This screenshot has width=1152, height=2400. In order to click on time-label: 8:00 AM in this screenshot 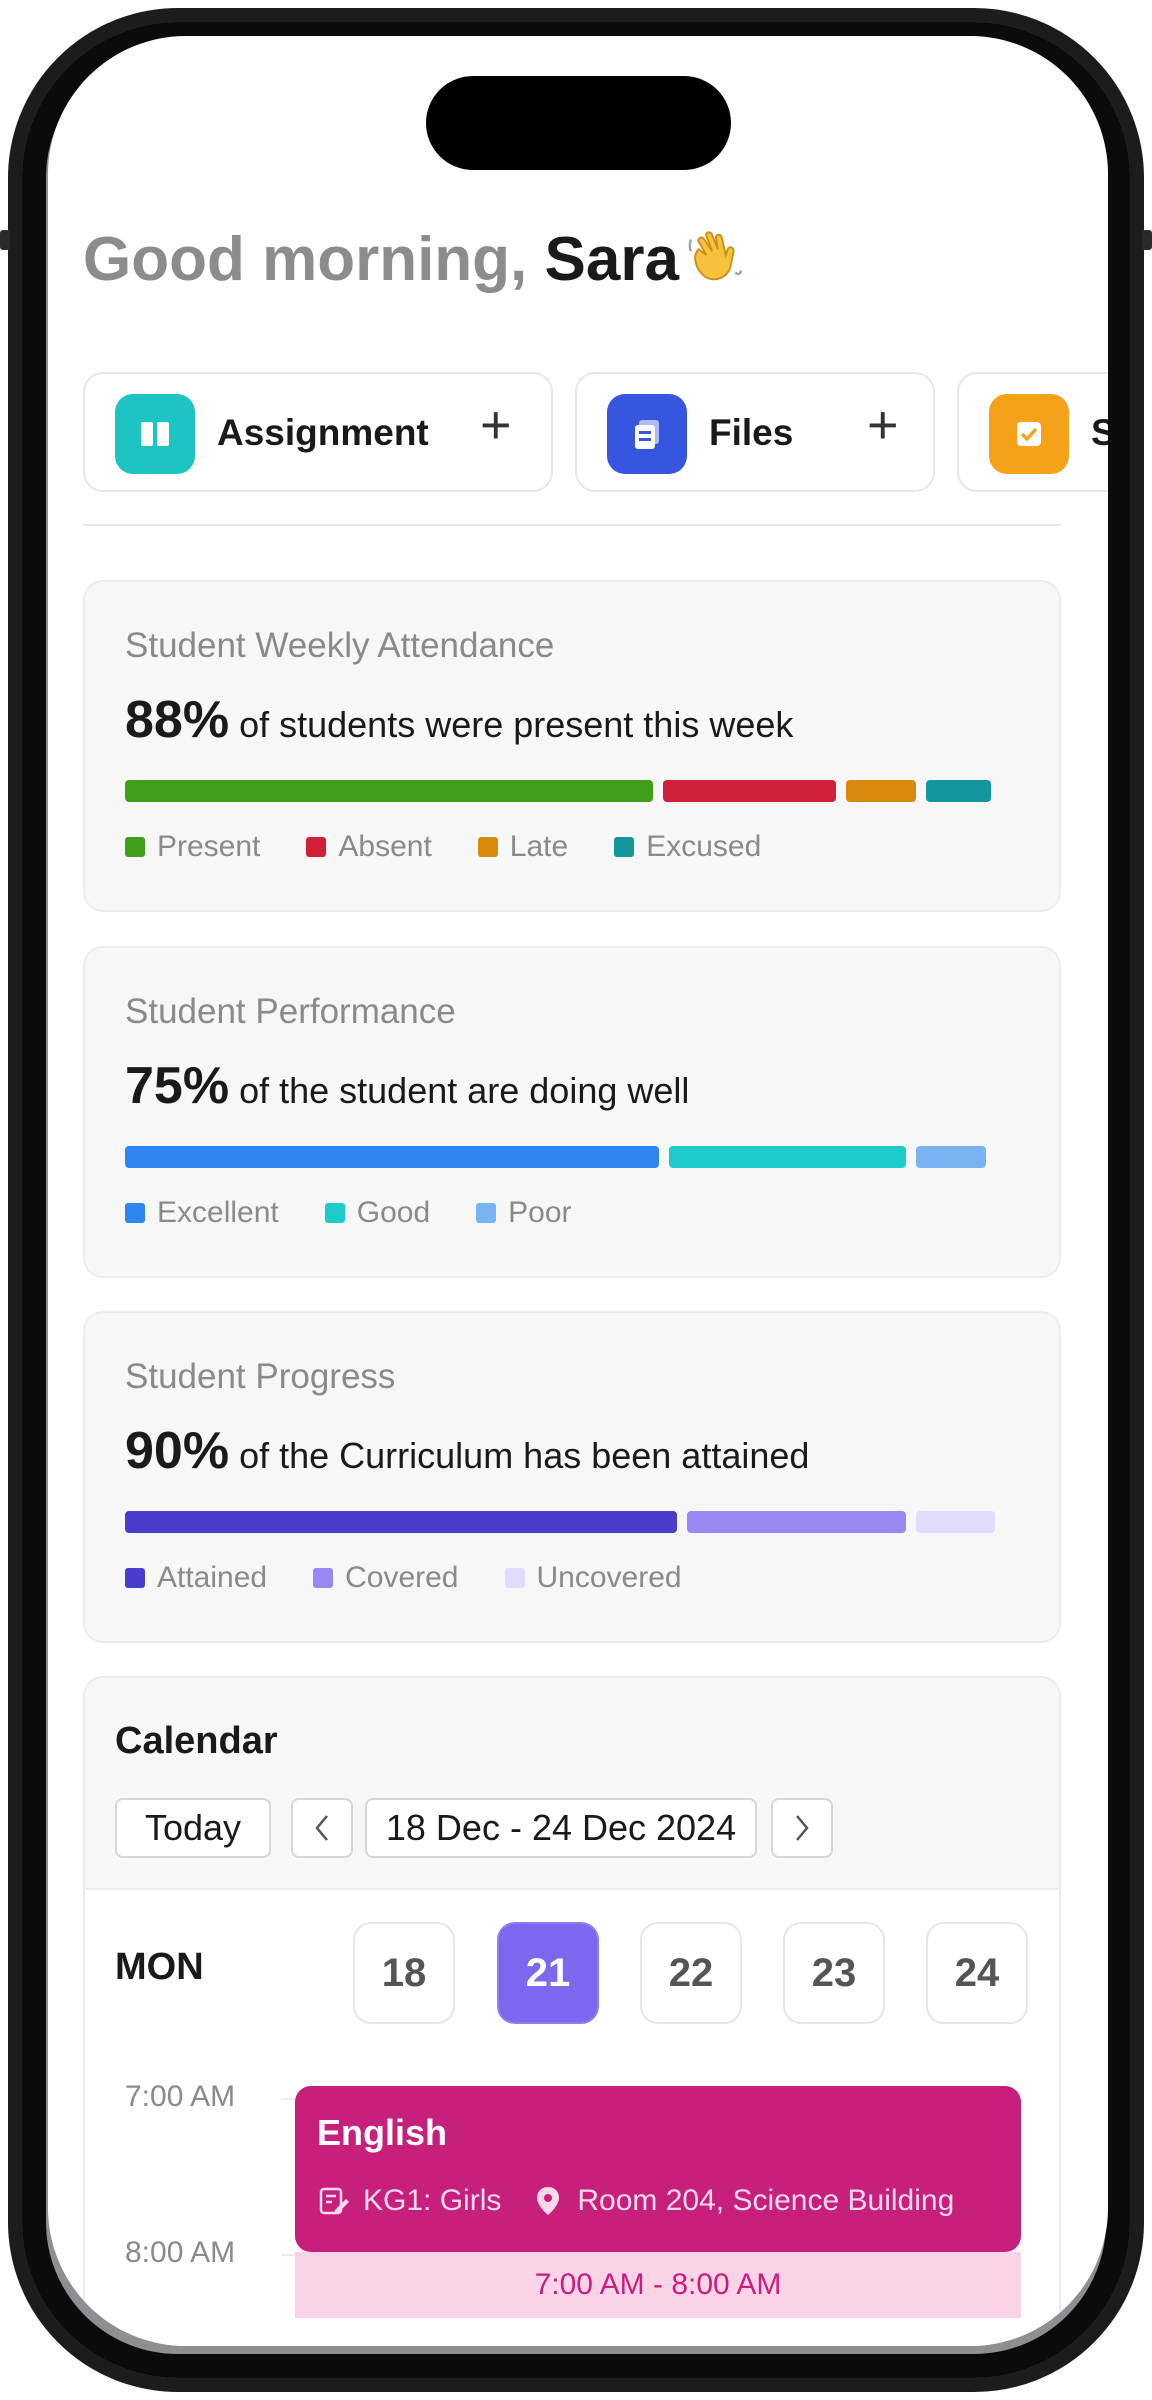, I will do `click(180, 2252)`.